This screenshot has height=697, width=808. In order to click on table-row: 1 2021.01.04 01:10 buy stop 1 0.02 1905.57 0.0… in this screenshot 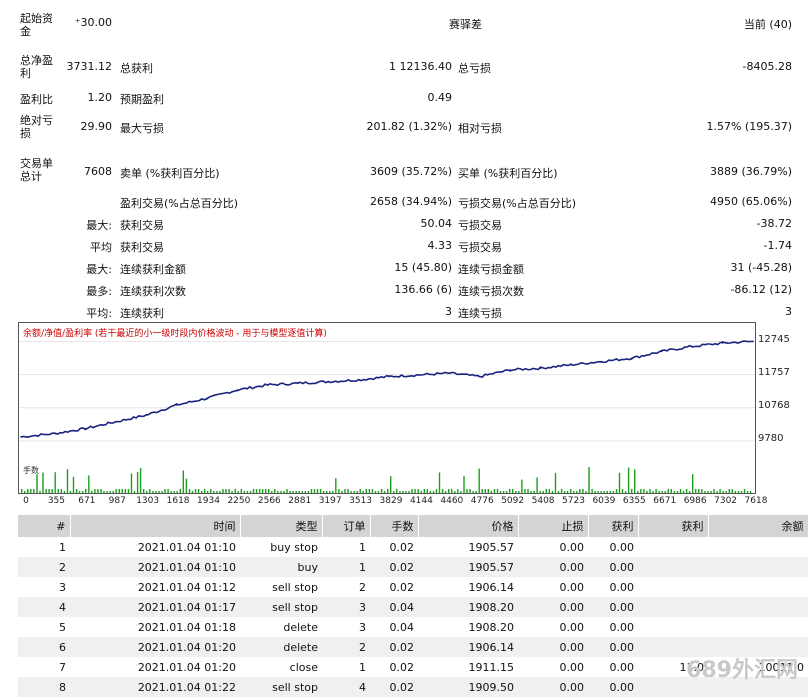, I will do `click(413, 547)`.